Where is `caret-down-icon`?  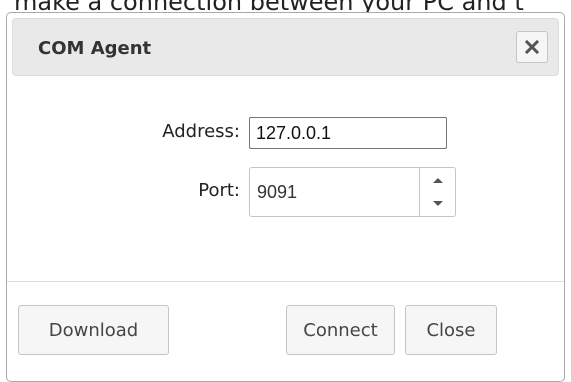 caret-down-icon is located at coordinates (437, 204).